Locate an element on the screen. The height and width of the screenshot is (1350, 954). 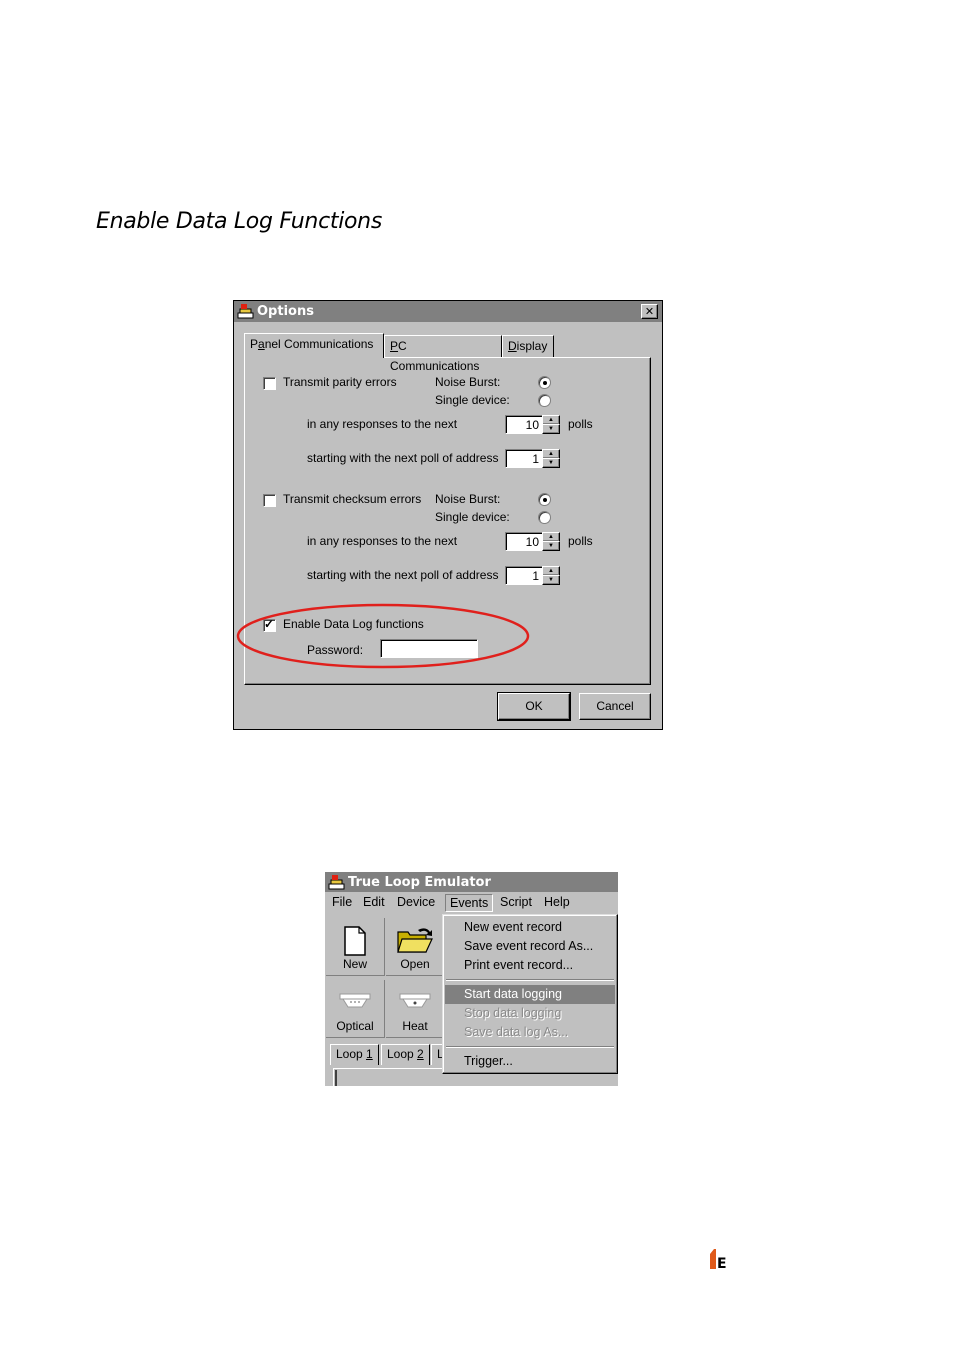
emulator-title: True Loop Emulator is located at coordinates (419, 882).